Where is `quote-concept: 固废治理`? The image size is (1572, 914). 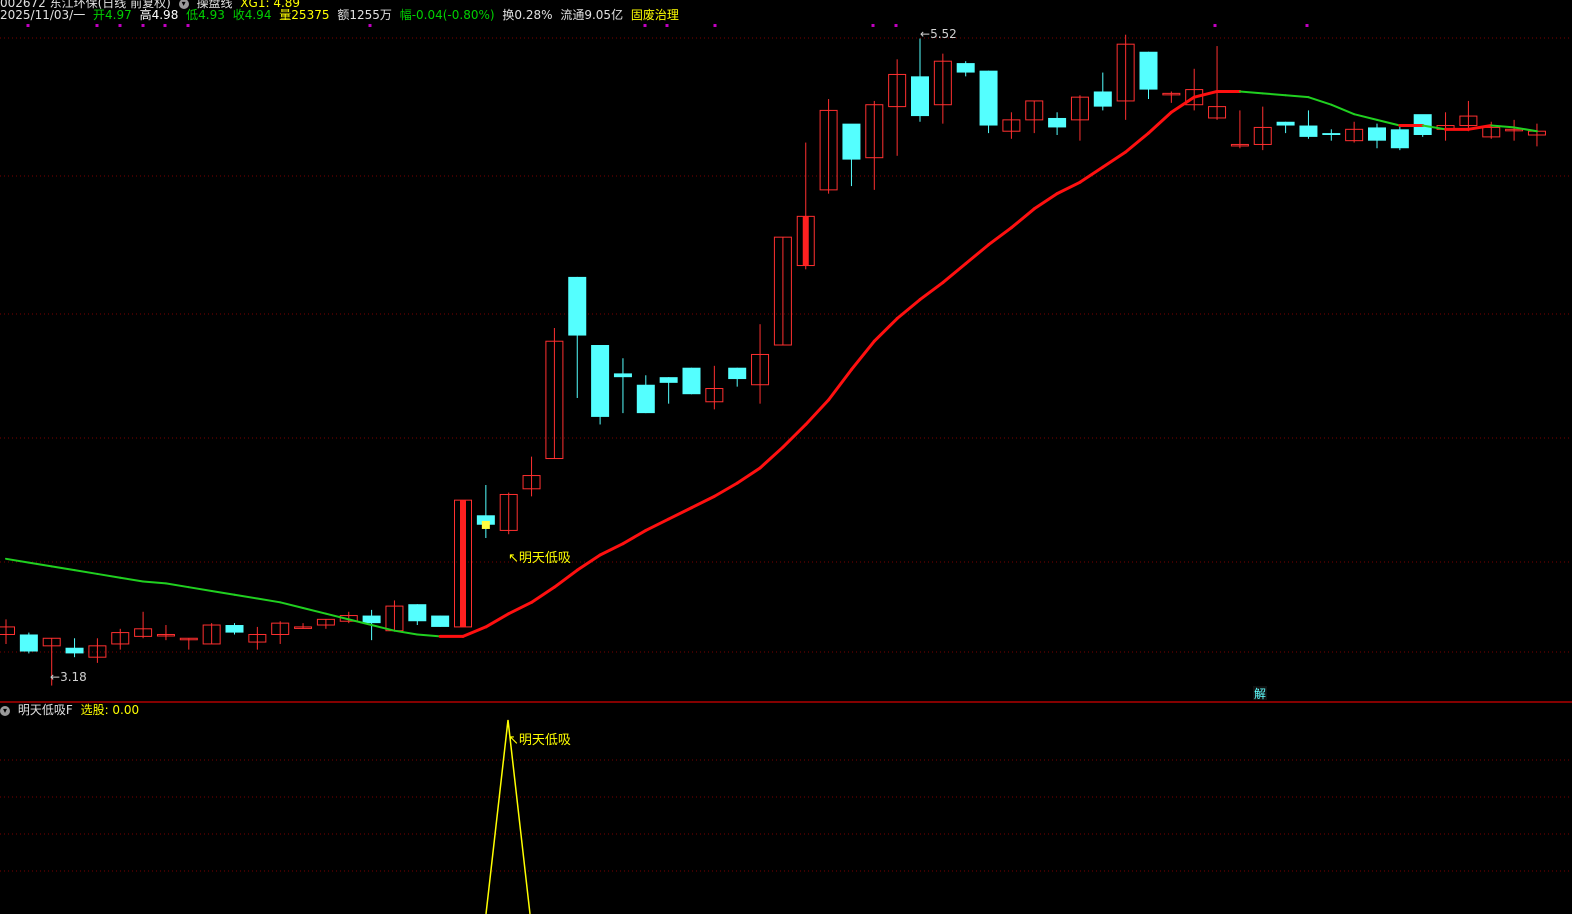
quote-concept: 固废治理 is located at coordinates (655, 15).